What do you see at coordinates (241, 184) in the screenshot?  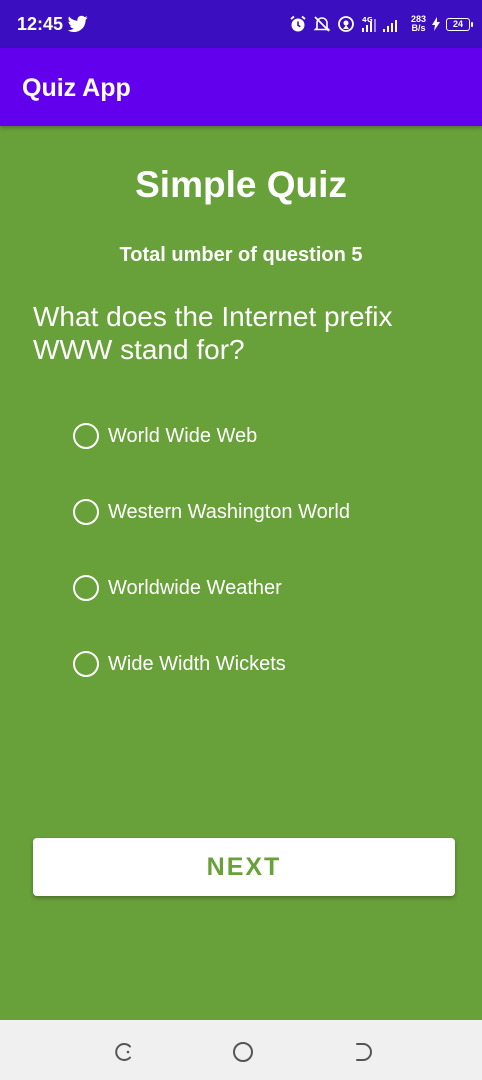 I see `quiz-title: Simple Quiz` at bounding box center [241, 184].